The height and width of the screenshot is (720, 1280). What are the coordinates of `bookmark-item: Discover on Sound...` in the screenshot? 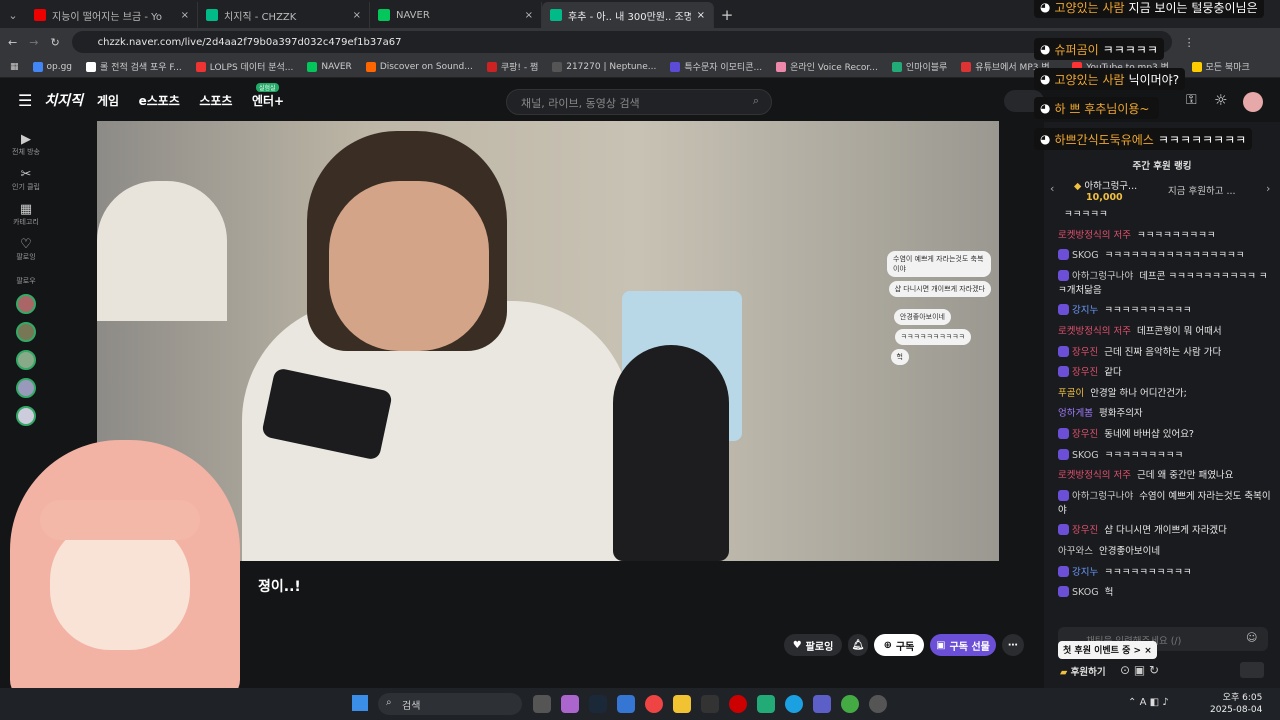 It's located at (419, 66).